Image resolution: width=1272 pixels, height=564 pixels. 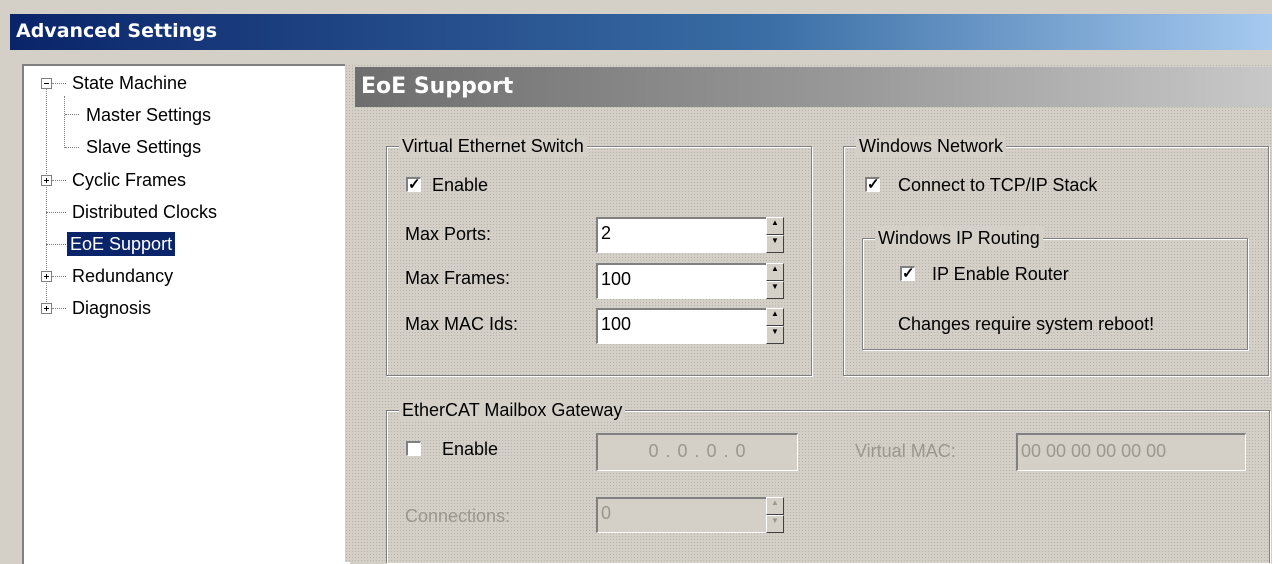 What do you see at coordinates (117, 31) in the screenshot?
I see `window-title: Advanced Settings` at bounding box center [117, 31].